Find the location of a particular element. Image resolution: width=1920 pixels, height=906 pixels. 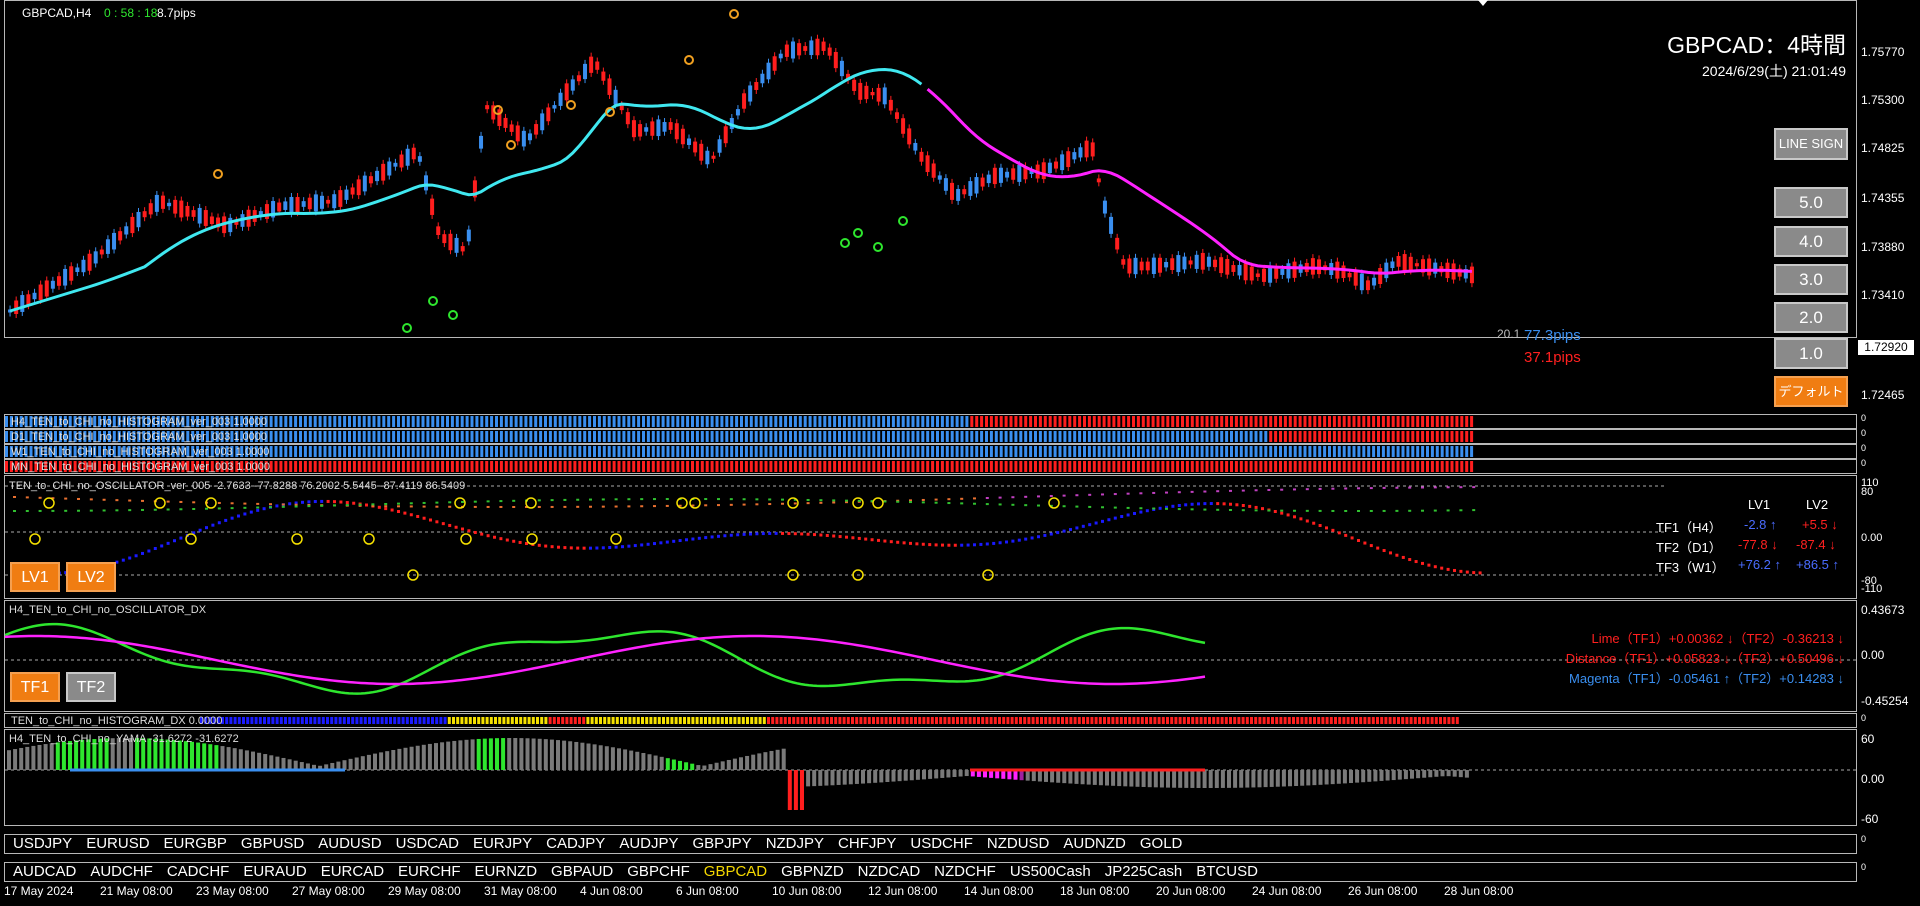

symbol-link: US500Cash is located at coordinates (1050, 871).